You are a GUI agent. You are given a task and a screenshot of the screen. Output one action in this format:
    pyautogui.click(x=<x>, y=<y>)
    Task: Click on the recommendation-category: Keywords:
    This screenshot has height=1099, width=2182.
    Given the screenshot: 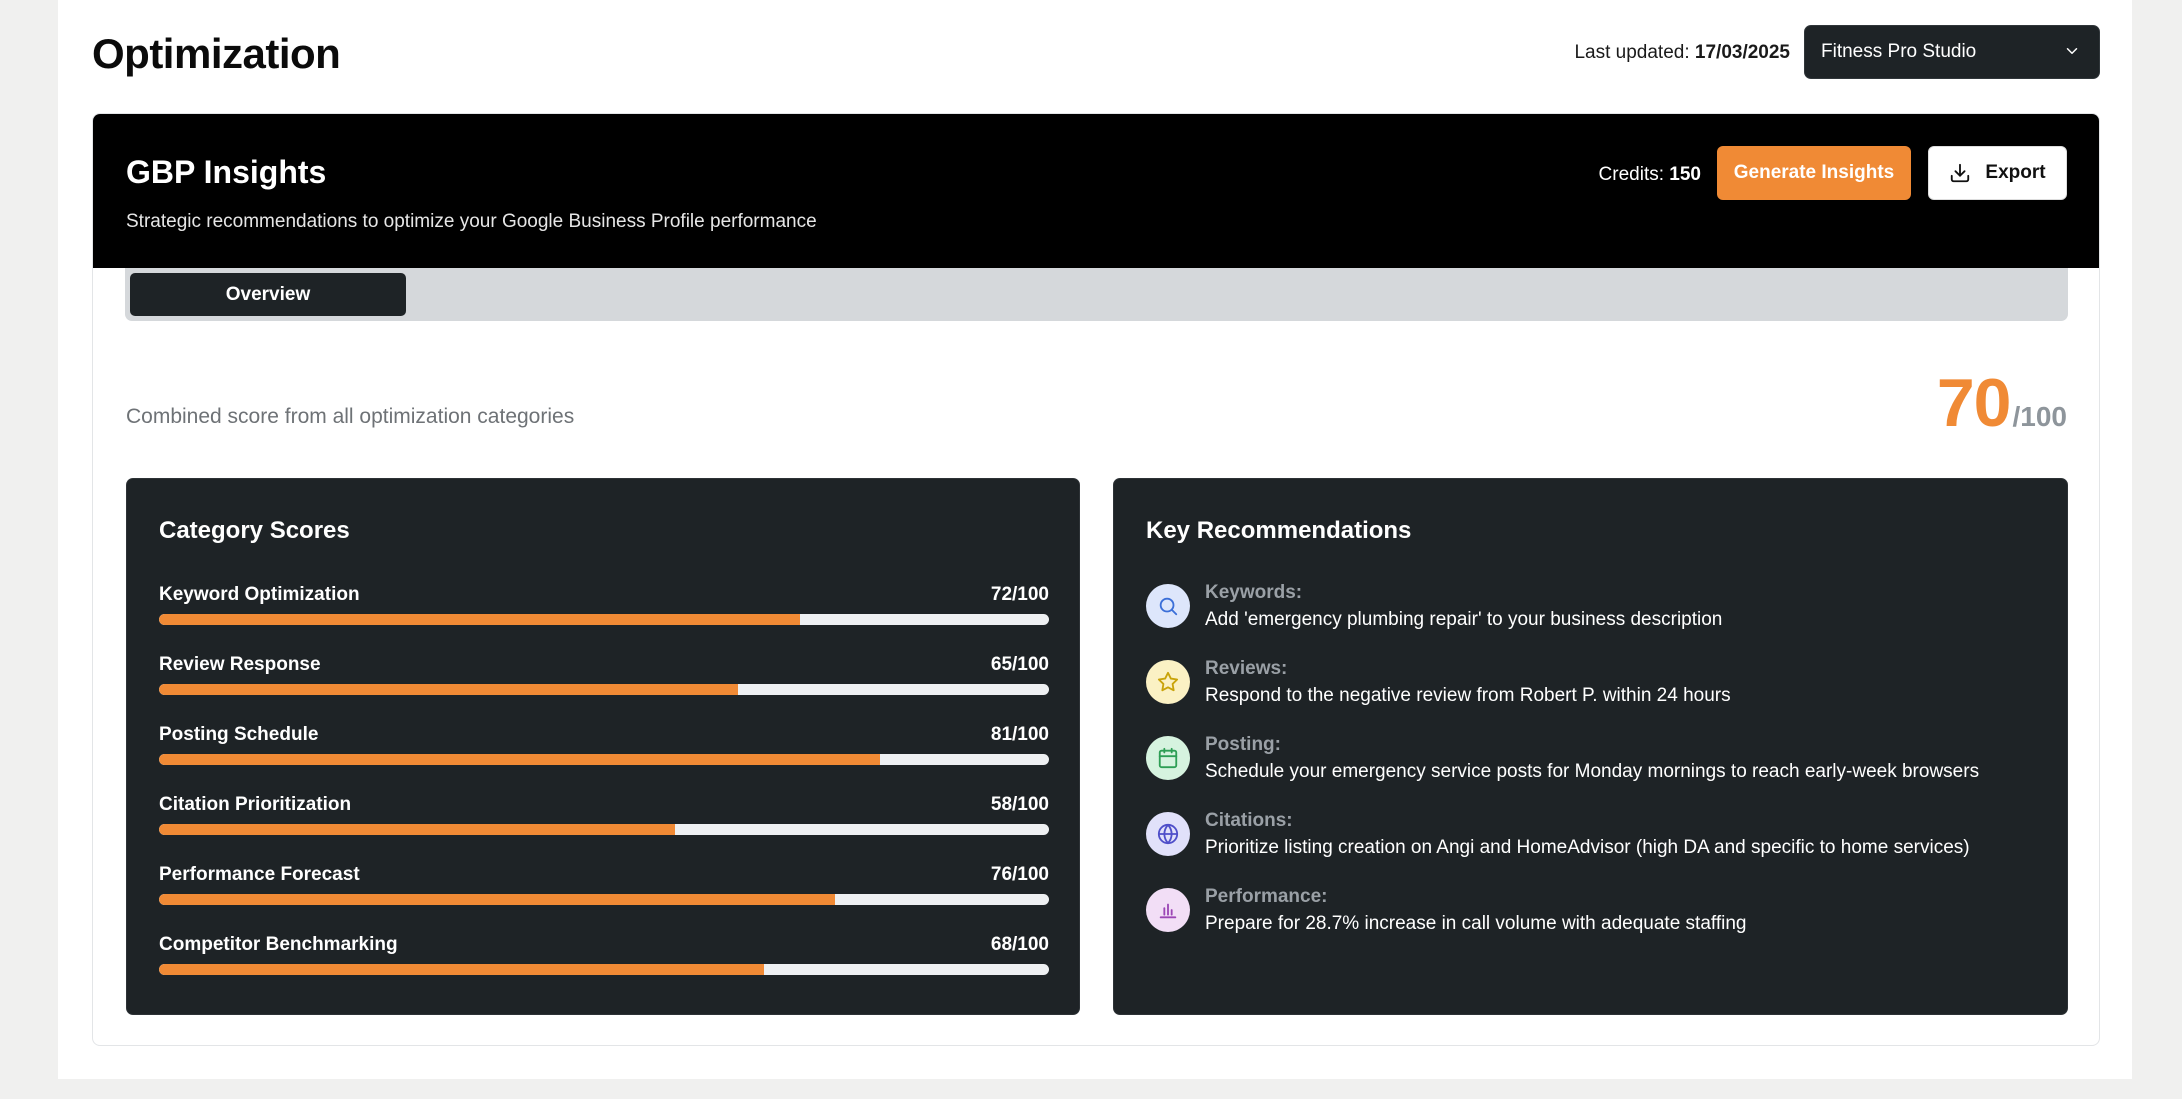 What is the action you would take?
    pyautogui.click(x=1254, y=592)
    